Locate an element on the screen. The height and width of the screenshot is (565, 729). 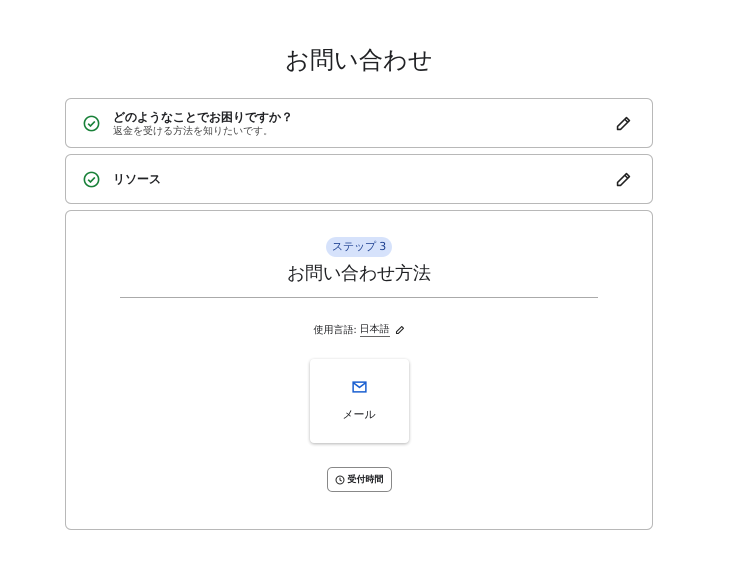
step-badge: ステップ 3 is located at coordinates (359, 247).